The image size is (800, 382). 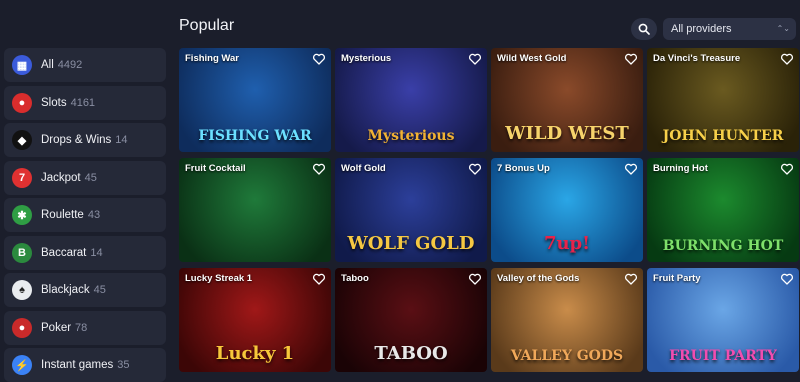 What do you see at coordinates (567, 210) in the screenshot?
I see `game-card: 7 Bonus Up 7up!` at bounding box center [567, 210].